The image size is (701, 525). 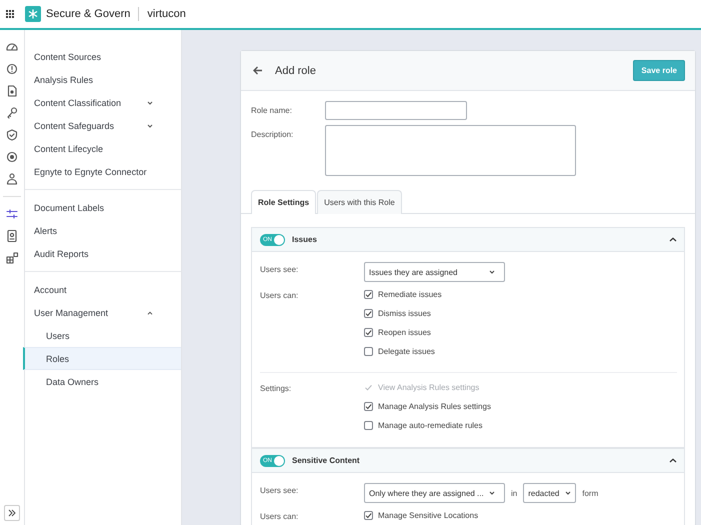 What do you see at coordinates (12, 214) in the screenshot?
I see `sliders-icon` at bounding box center [12, 214].